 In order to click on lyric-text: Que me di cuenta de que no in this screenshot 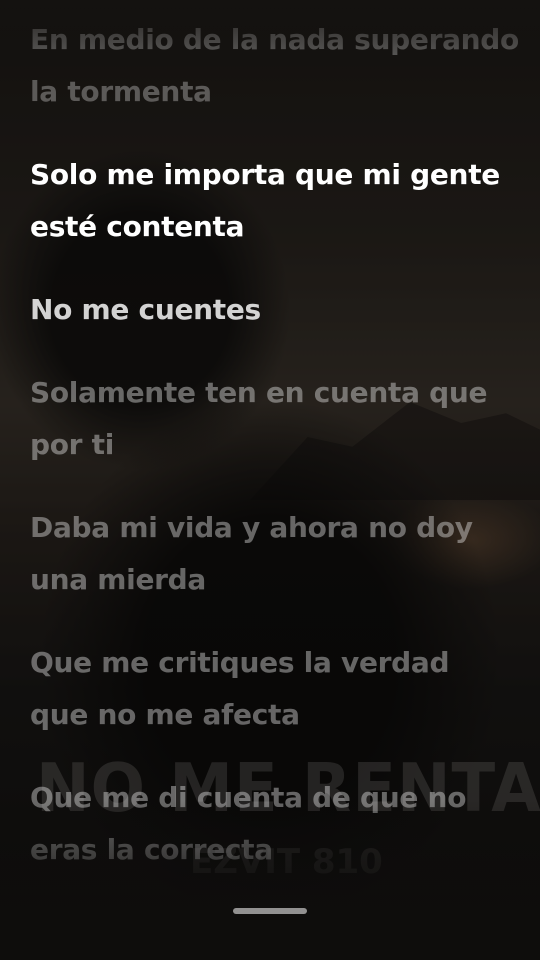, I will do `click(248, 797)`.